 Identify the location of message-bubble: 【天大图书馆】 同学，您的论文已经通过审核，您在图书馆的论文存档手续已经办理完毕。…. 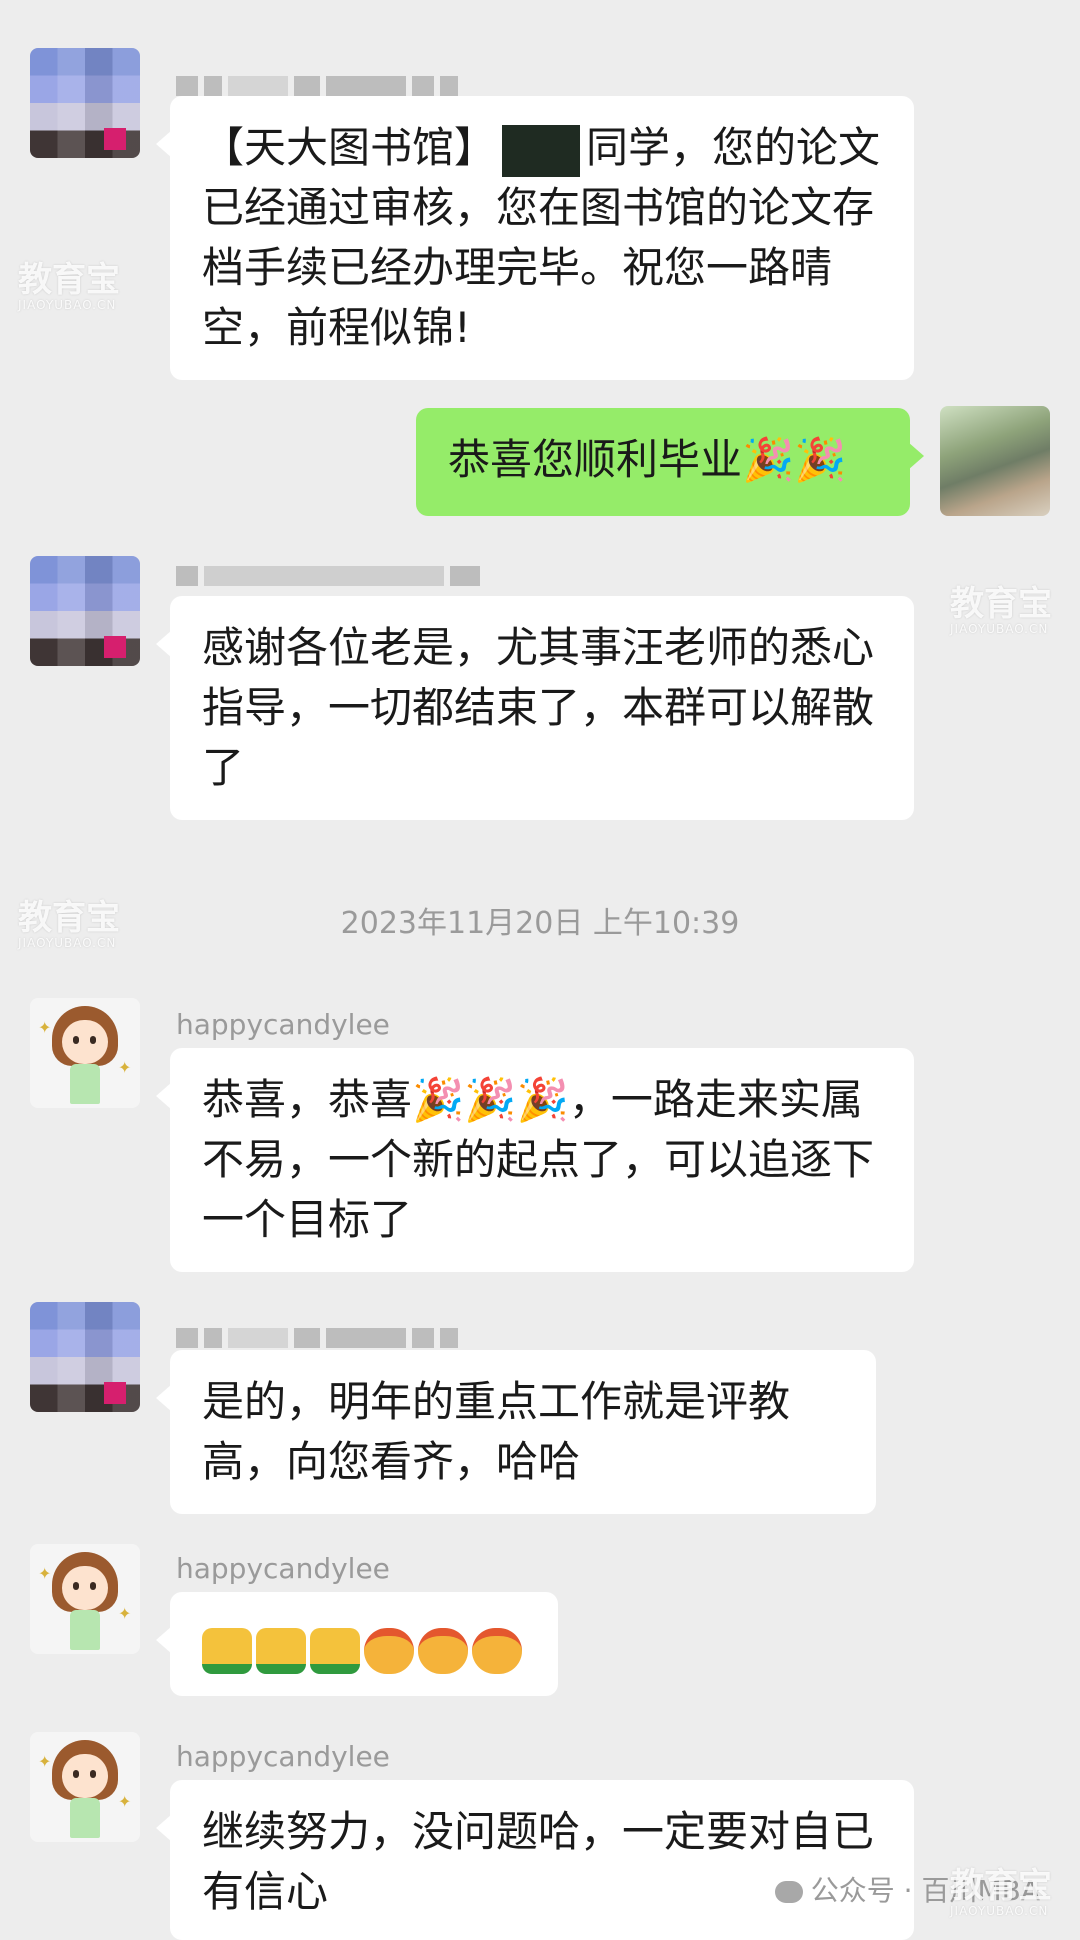
(535, 238).